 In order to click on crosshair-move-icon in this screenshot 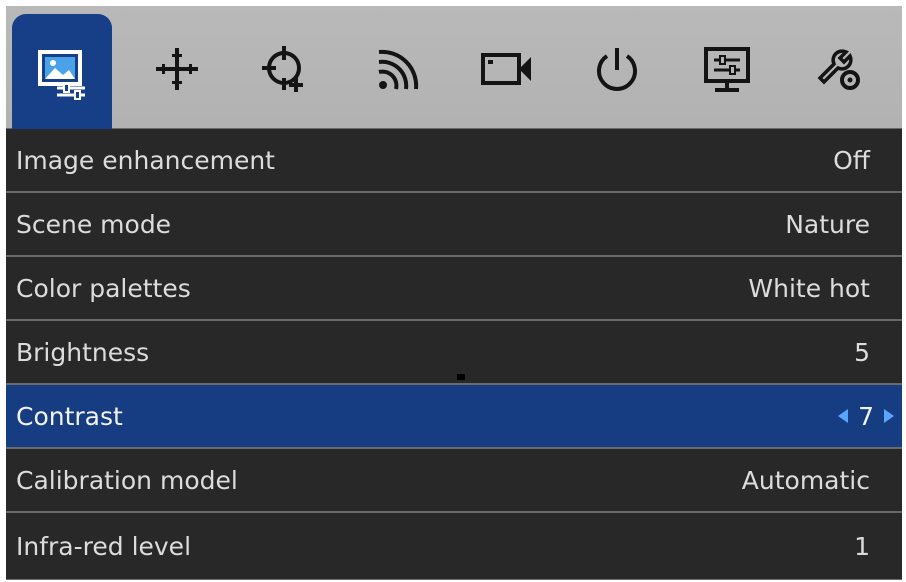, I will do `click(177, 69)`.